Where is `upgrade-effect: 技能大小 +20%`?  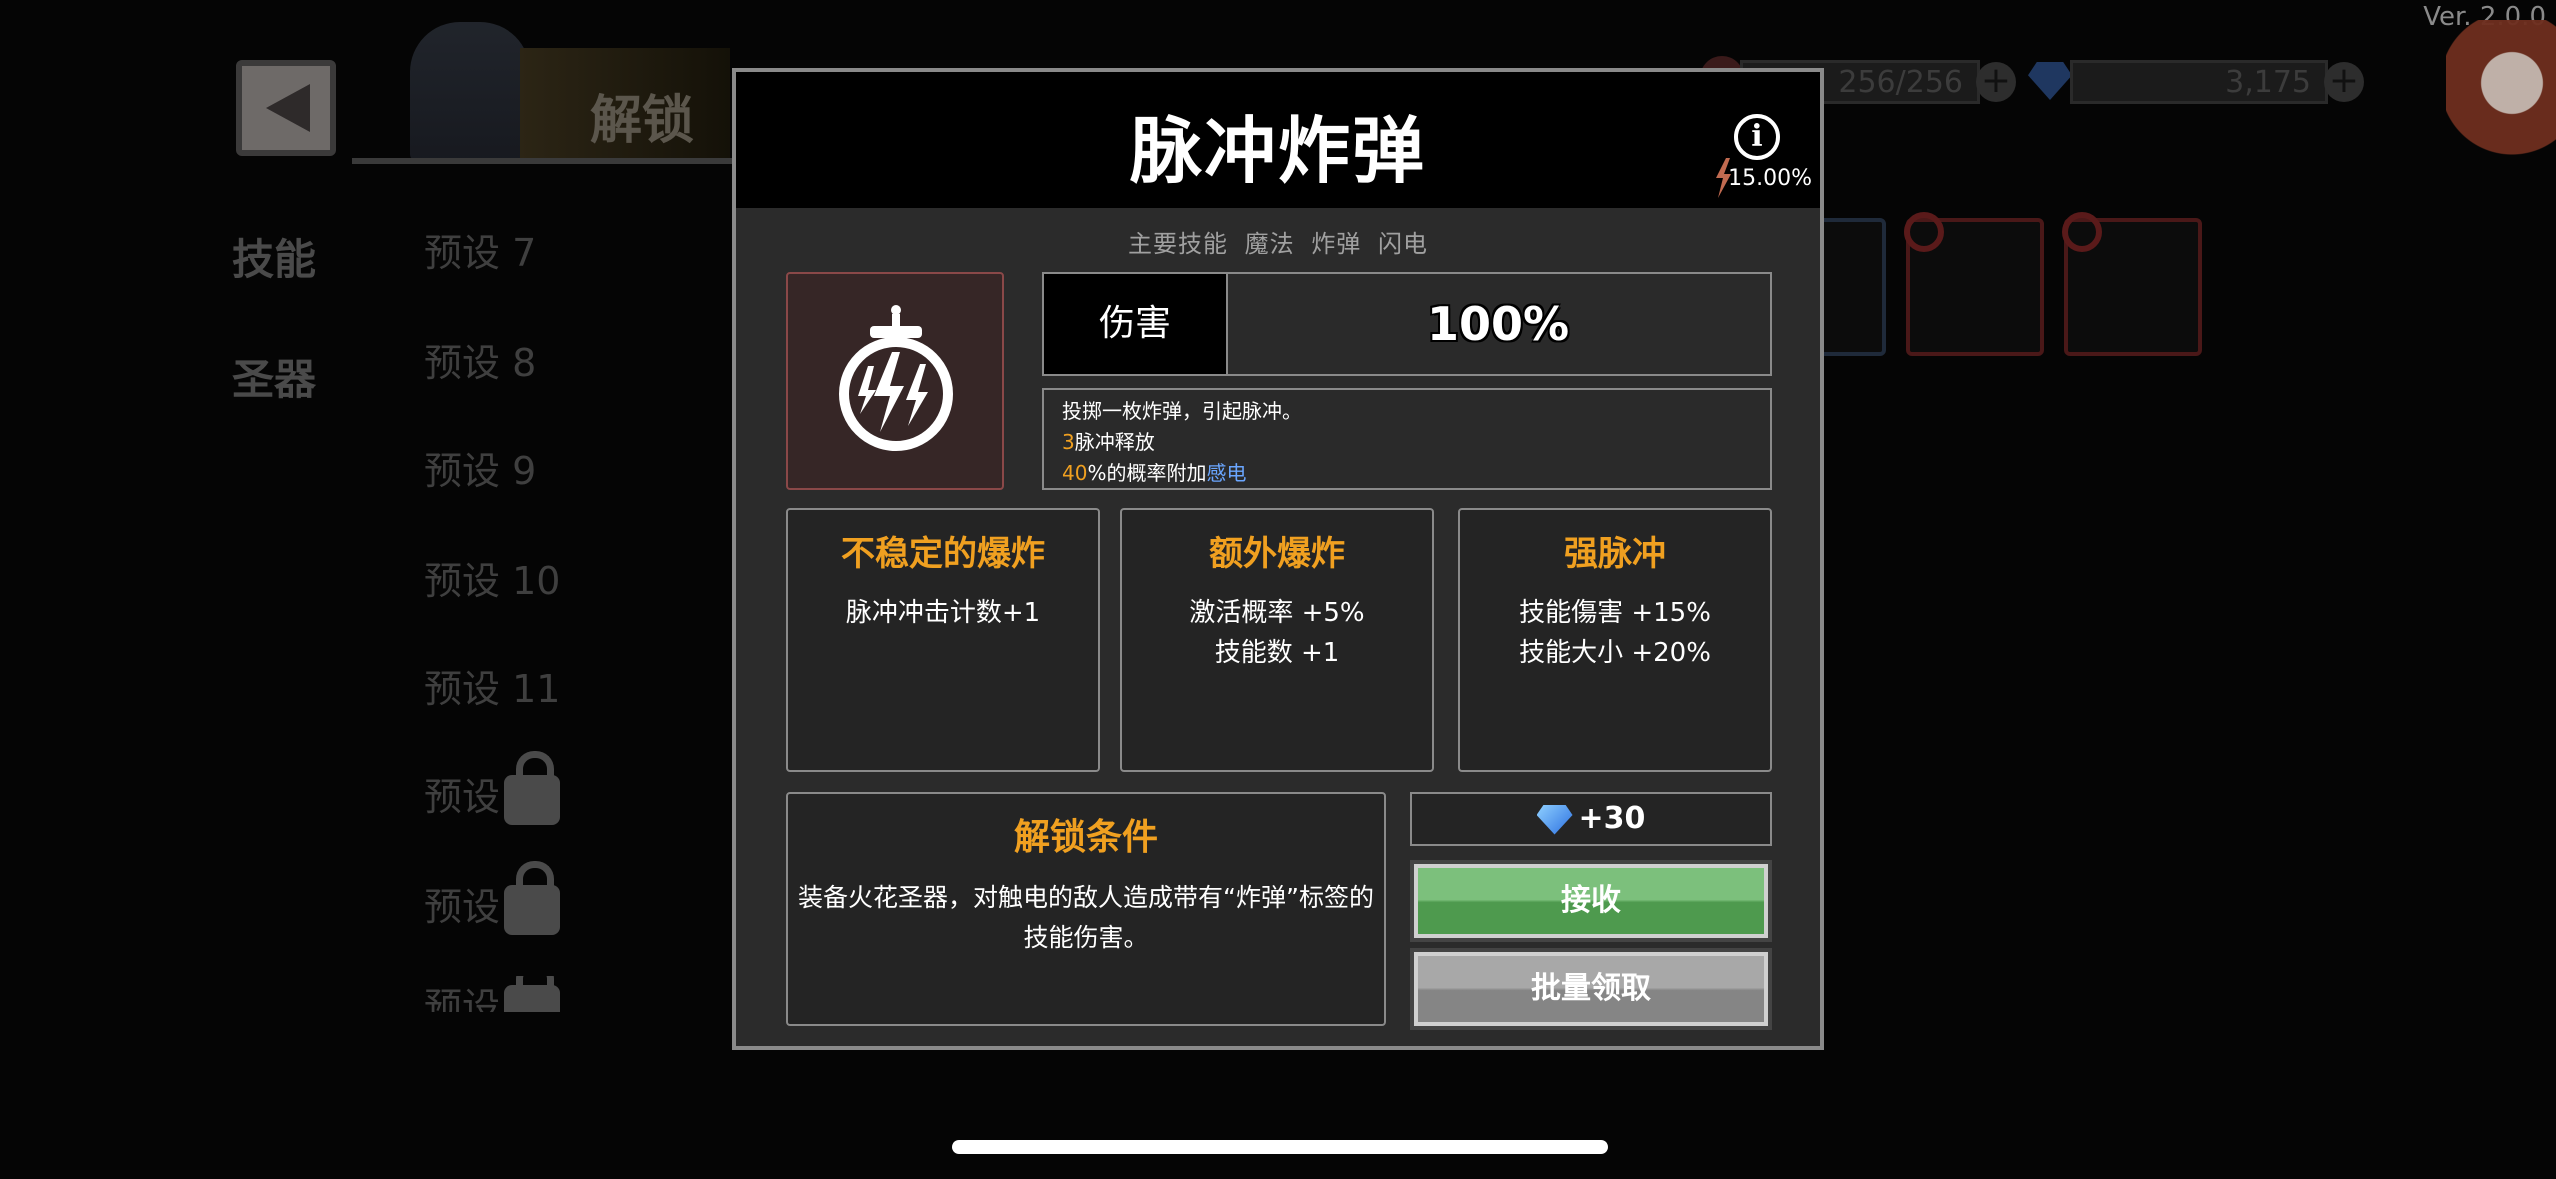
upgrade-effect: 技能大小 +20% is located at coordinates (1615, 653).